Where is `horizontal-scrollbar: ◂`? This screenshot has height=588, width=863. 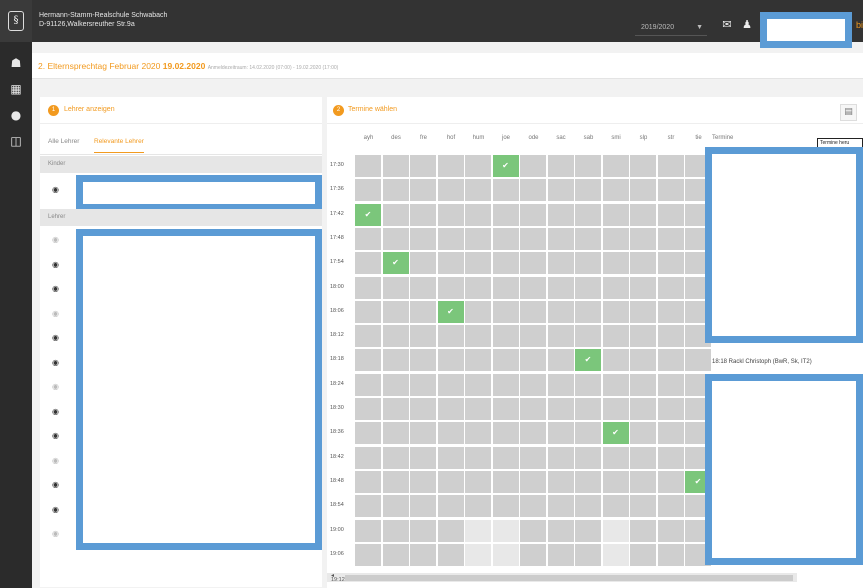
horizontal-scrollbar: ◂ is located at coordinates (562, 577).